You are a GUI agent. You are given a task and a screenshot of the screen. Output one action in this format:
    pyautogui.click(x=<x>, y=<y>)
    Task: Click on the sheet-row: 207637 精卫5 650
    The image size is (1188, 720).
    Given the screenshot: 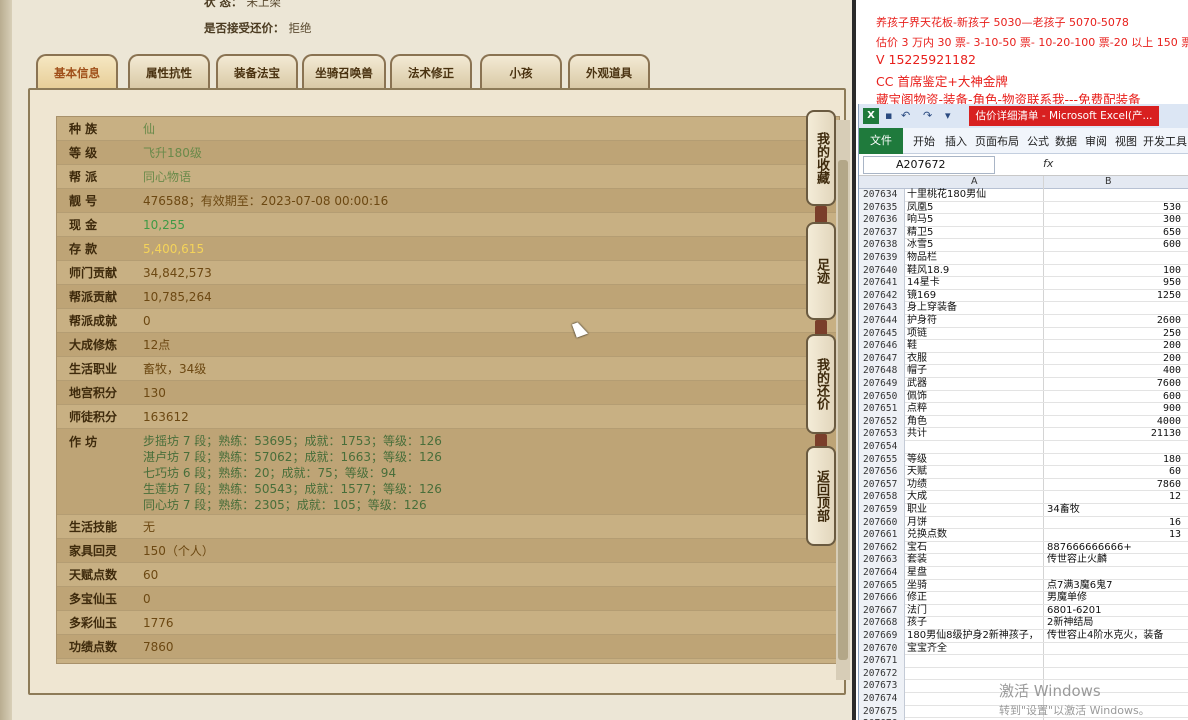 What is the action you would take?
    pyautogui.click(x=1023, y=233)
    